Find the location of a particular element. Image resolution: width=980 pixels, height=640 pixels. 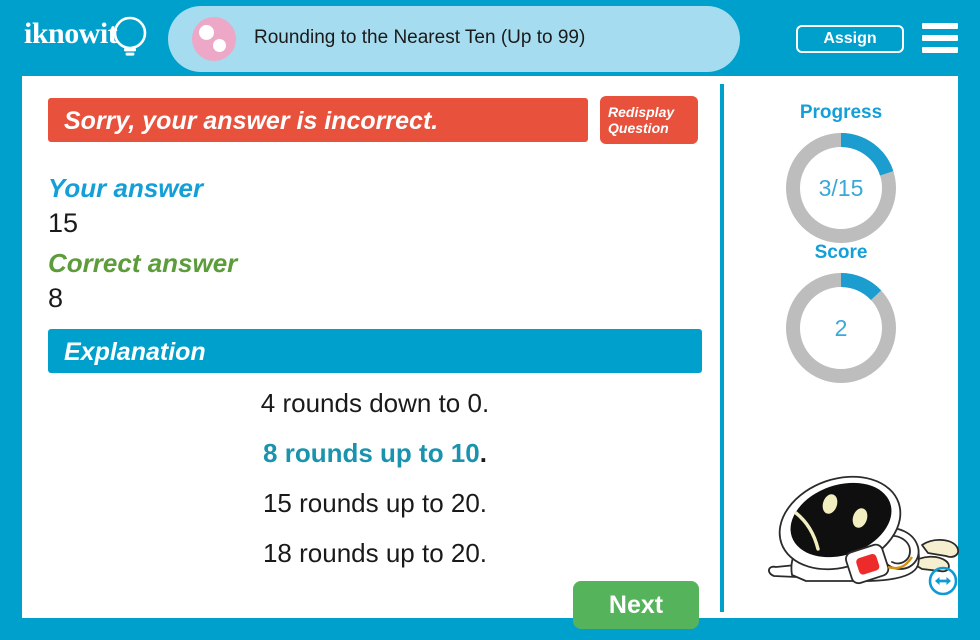

your-answer-value: 15 is located at coordinates (63, 223).